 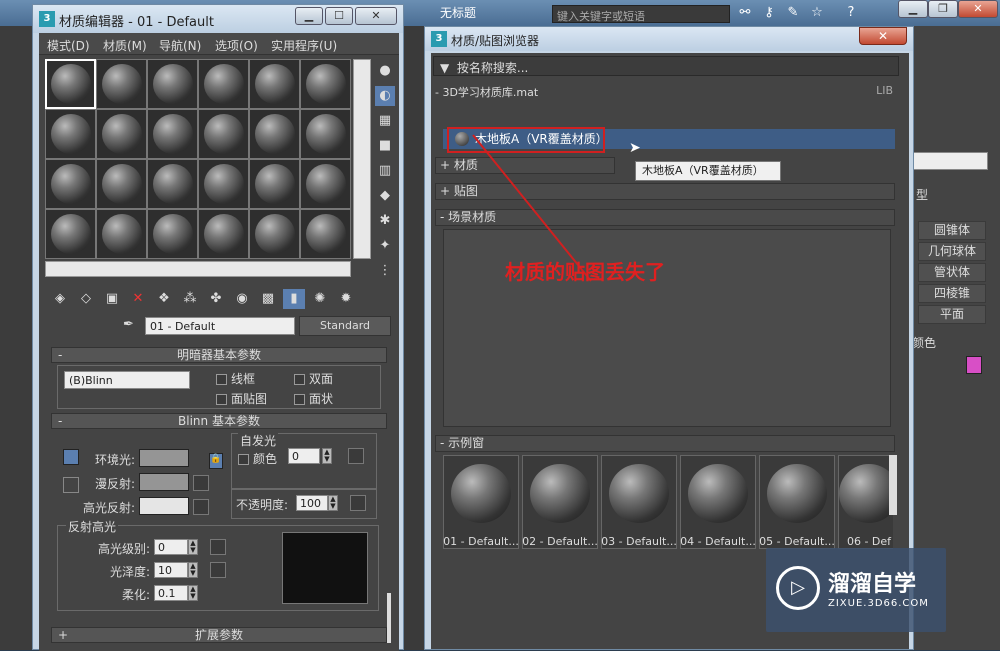 I want to click on params-scrollbar, so click(x=389, y=618).